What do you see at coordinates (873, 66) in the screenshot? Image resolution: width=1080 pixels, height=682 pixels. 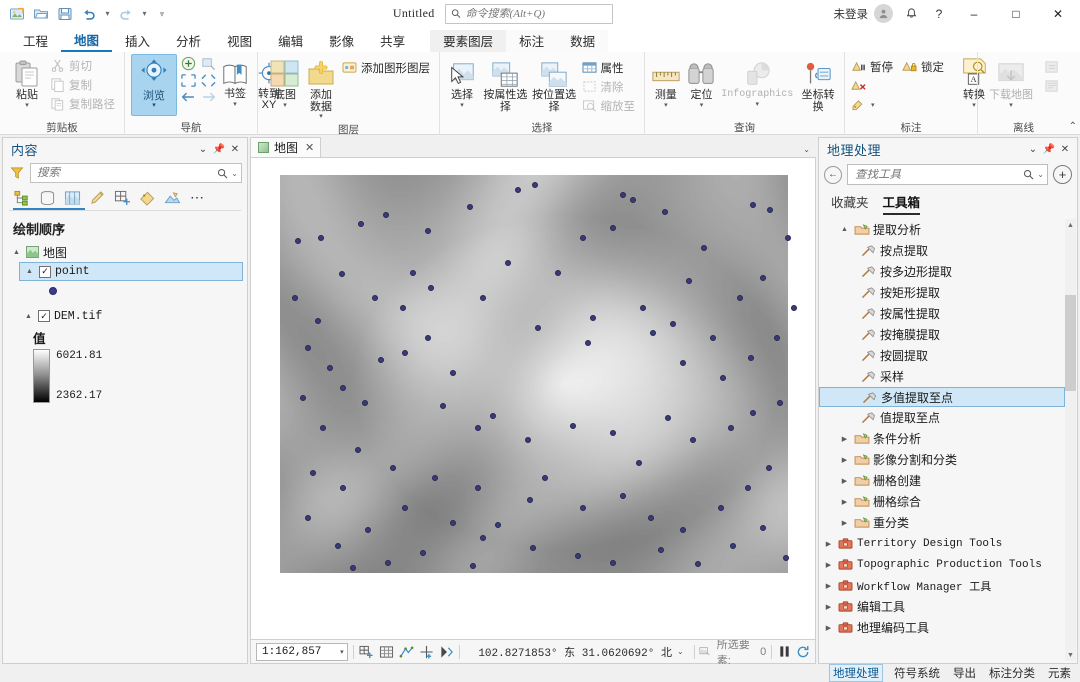 I see `pause-labeling-button: 暂停` at bounding box center [873, 66].